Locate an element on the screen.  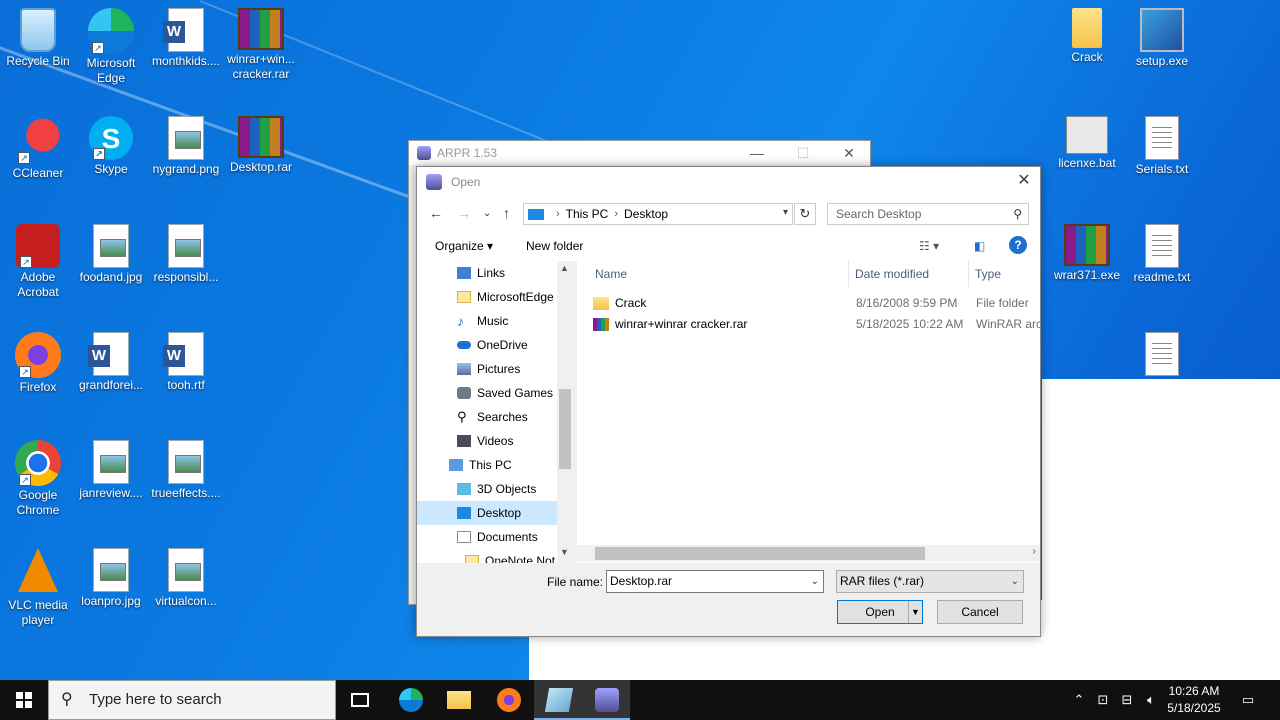
open-button: Open ▼ is located at coordinates (880, 612).